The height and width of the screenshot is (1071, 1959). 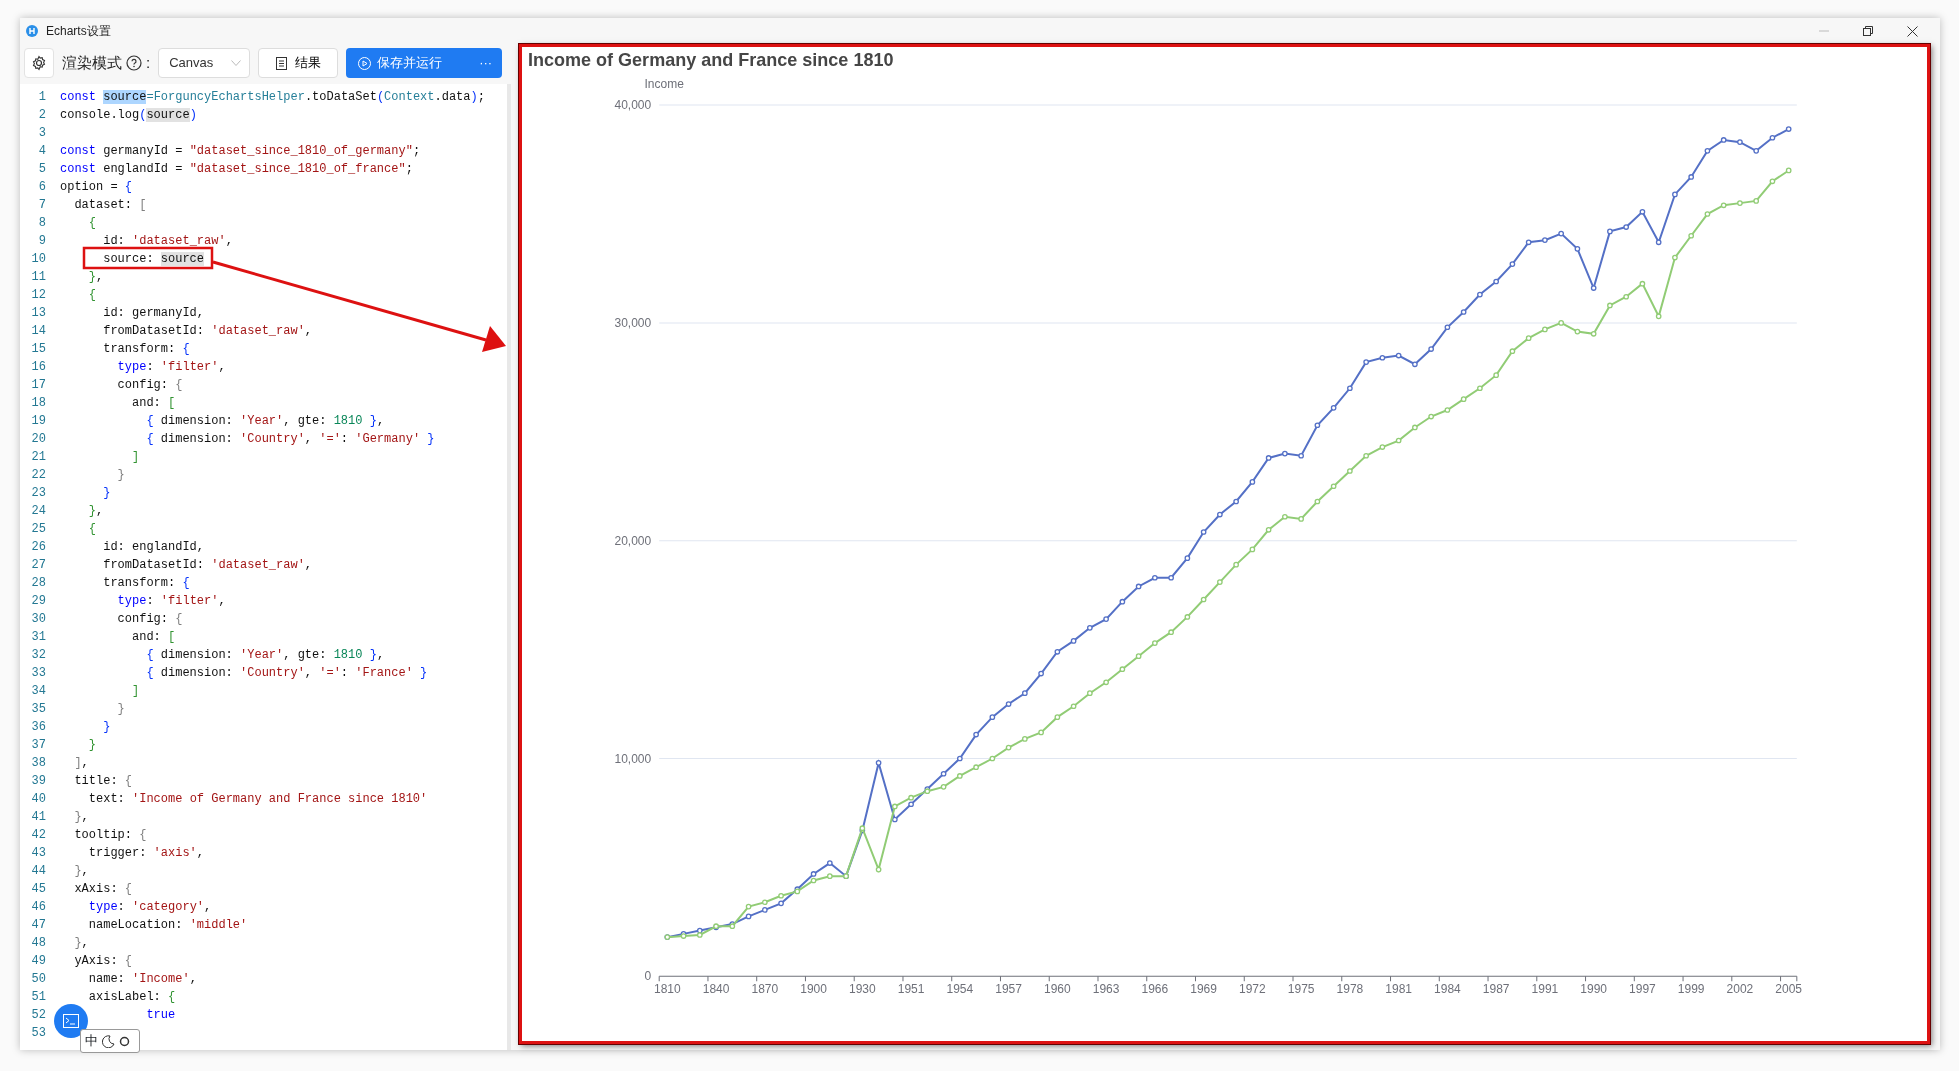 What do you see at coordinates (1398, 989) in the screenshot?
I see `x-tick-label: 1981` at bounding box center [1398, 989].